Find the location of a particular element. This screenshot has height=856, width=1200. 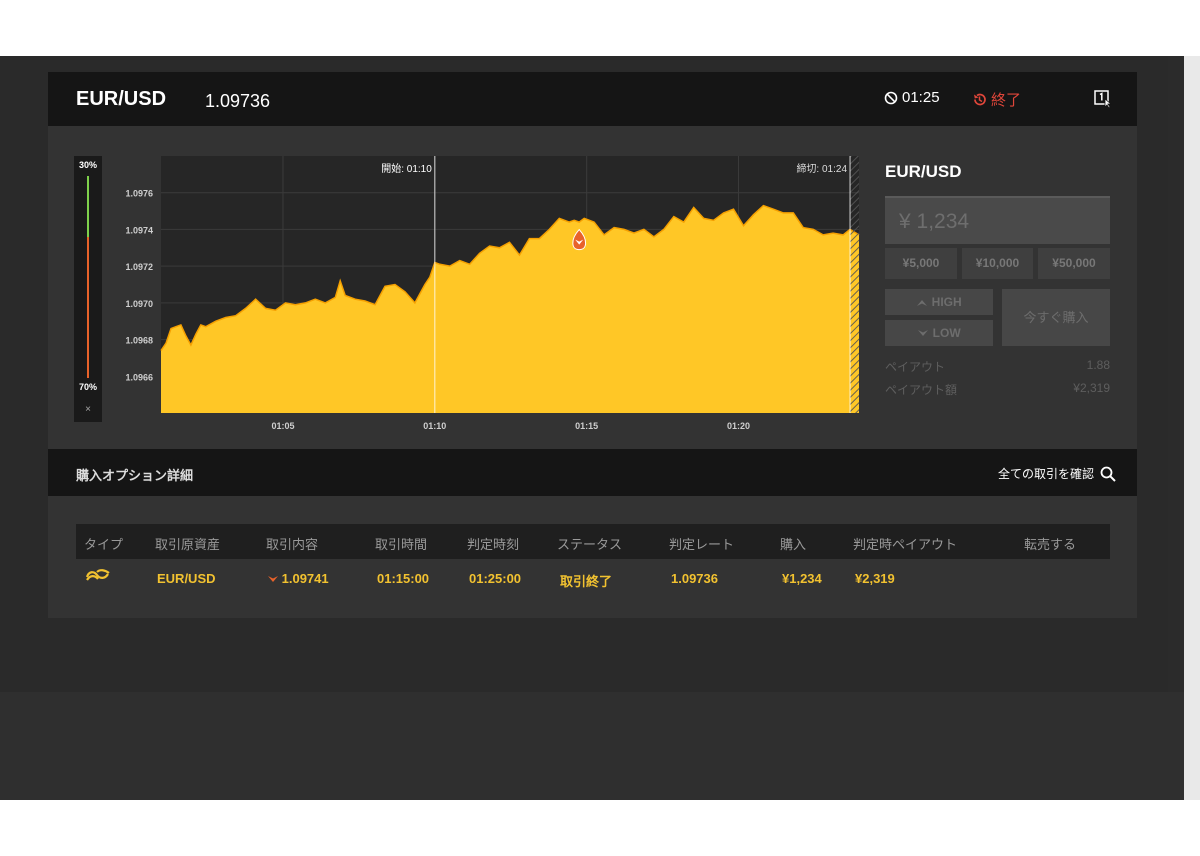

x-tick-label: 01:15 is located at coordinates (586, 426).